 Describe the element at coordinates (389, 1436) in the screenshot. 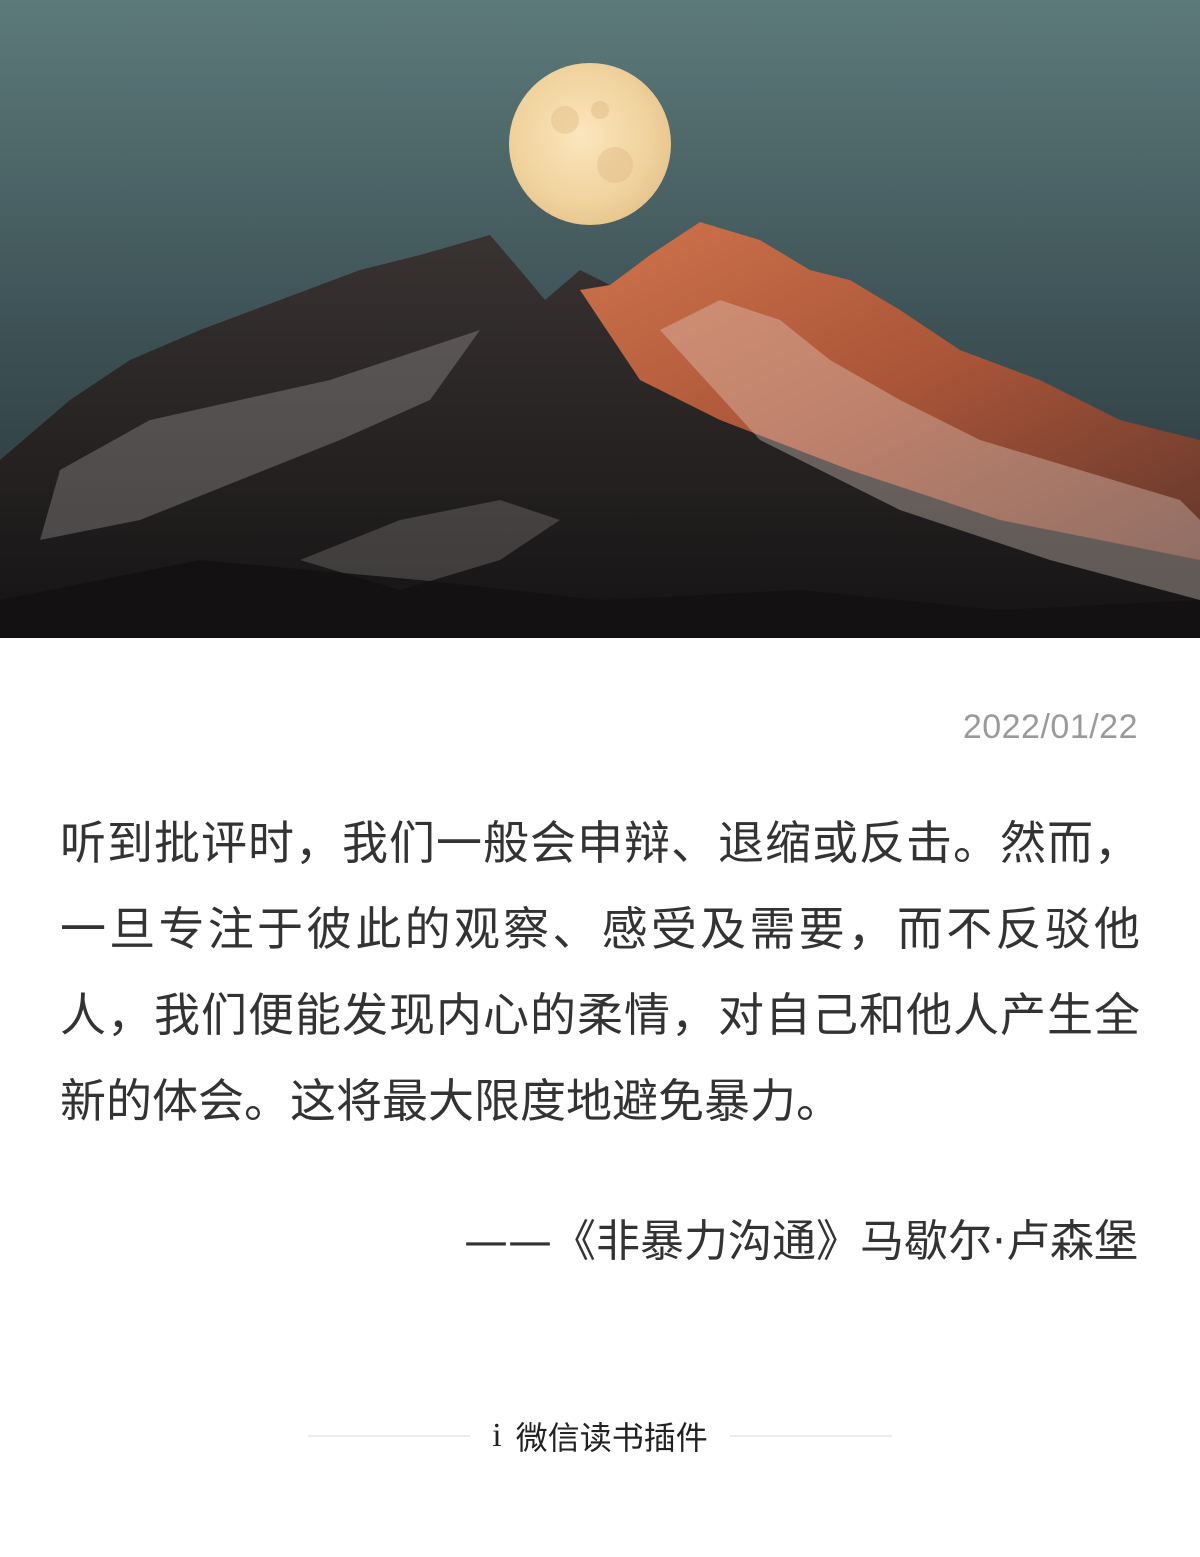

I see `footer-divider-left` at that location.